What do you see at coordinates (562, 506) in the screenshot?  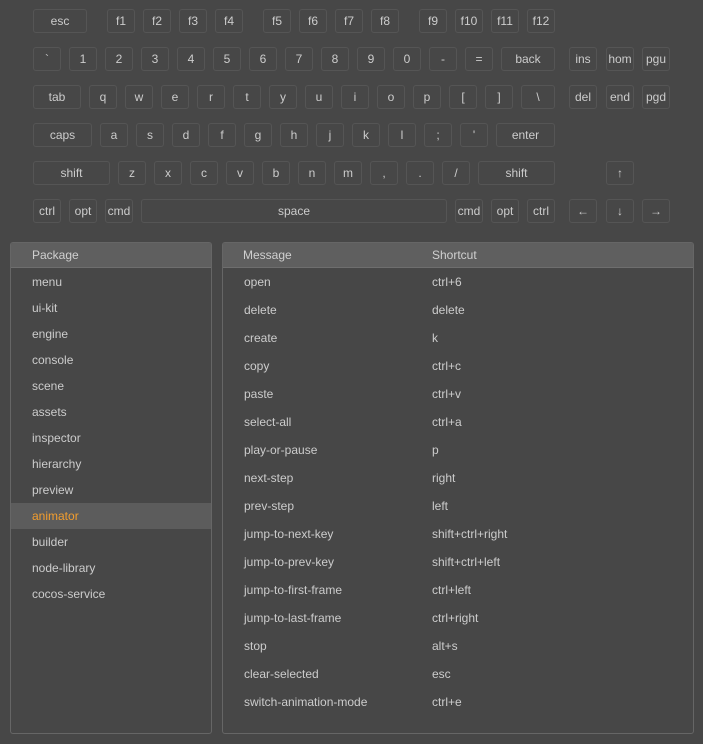 I see `shortcut-keys: left` at bounding box center [562, 506].